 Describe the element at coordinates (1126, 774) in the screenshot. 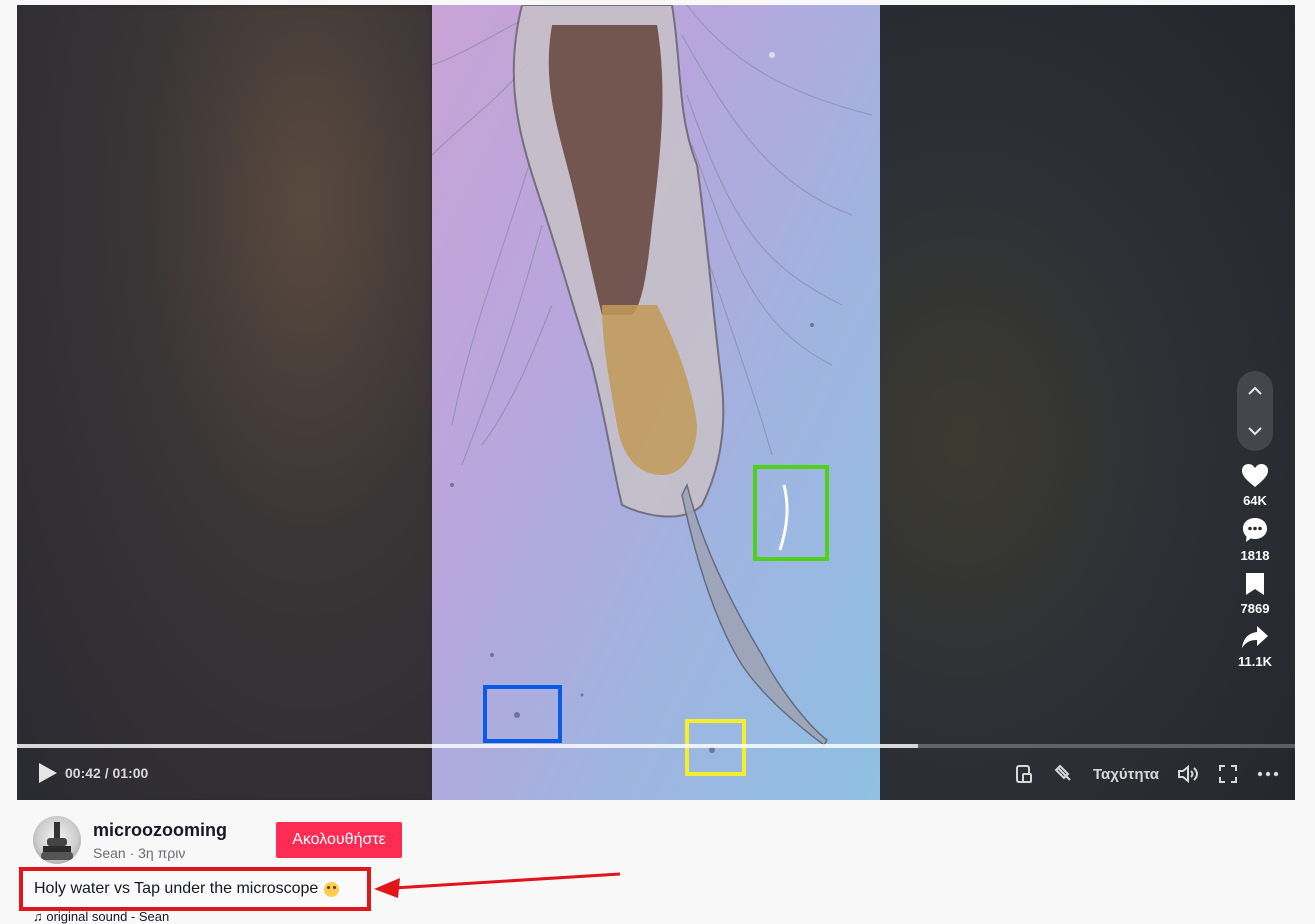

I see `speed-button: Ταχύτητα` at that location.